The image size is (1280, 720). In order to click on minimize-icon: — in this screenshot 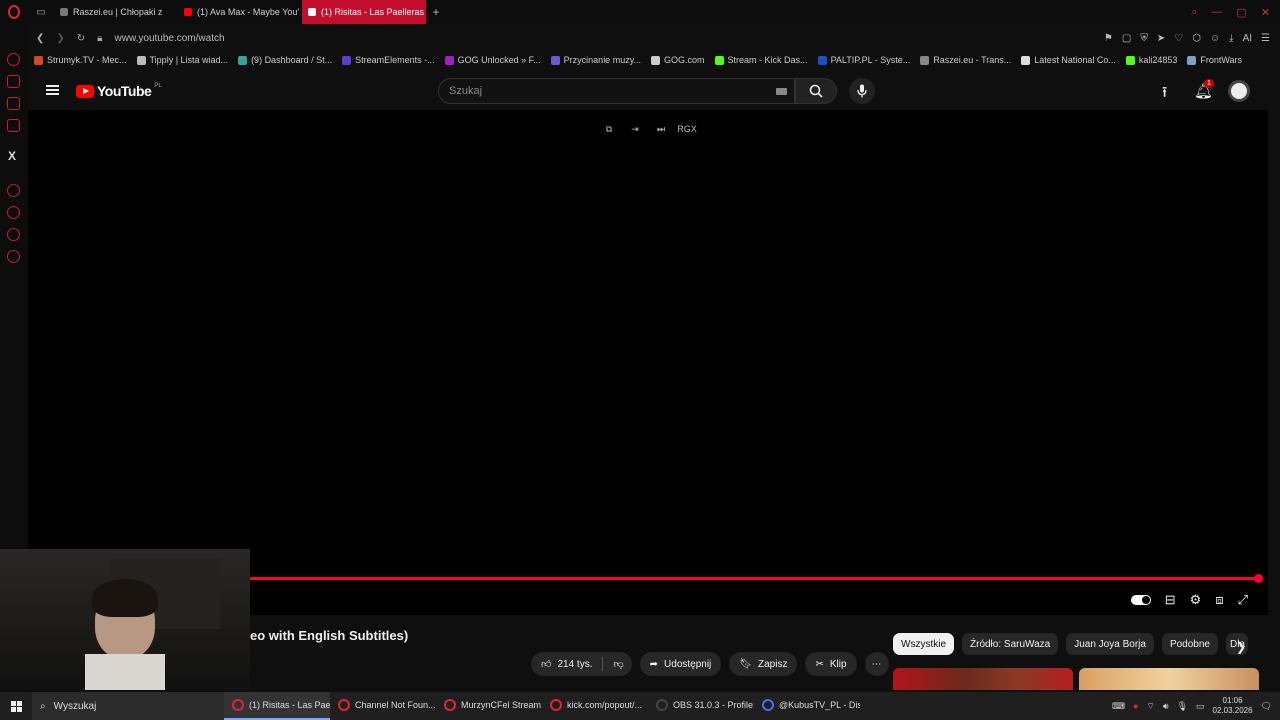, I will do `click(1216, 12)`.